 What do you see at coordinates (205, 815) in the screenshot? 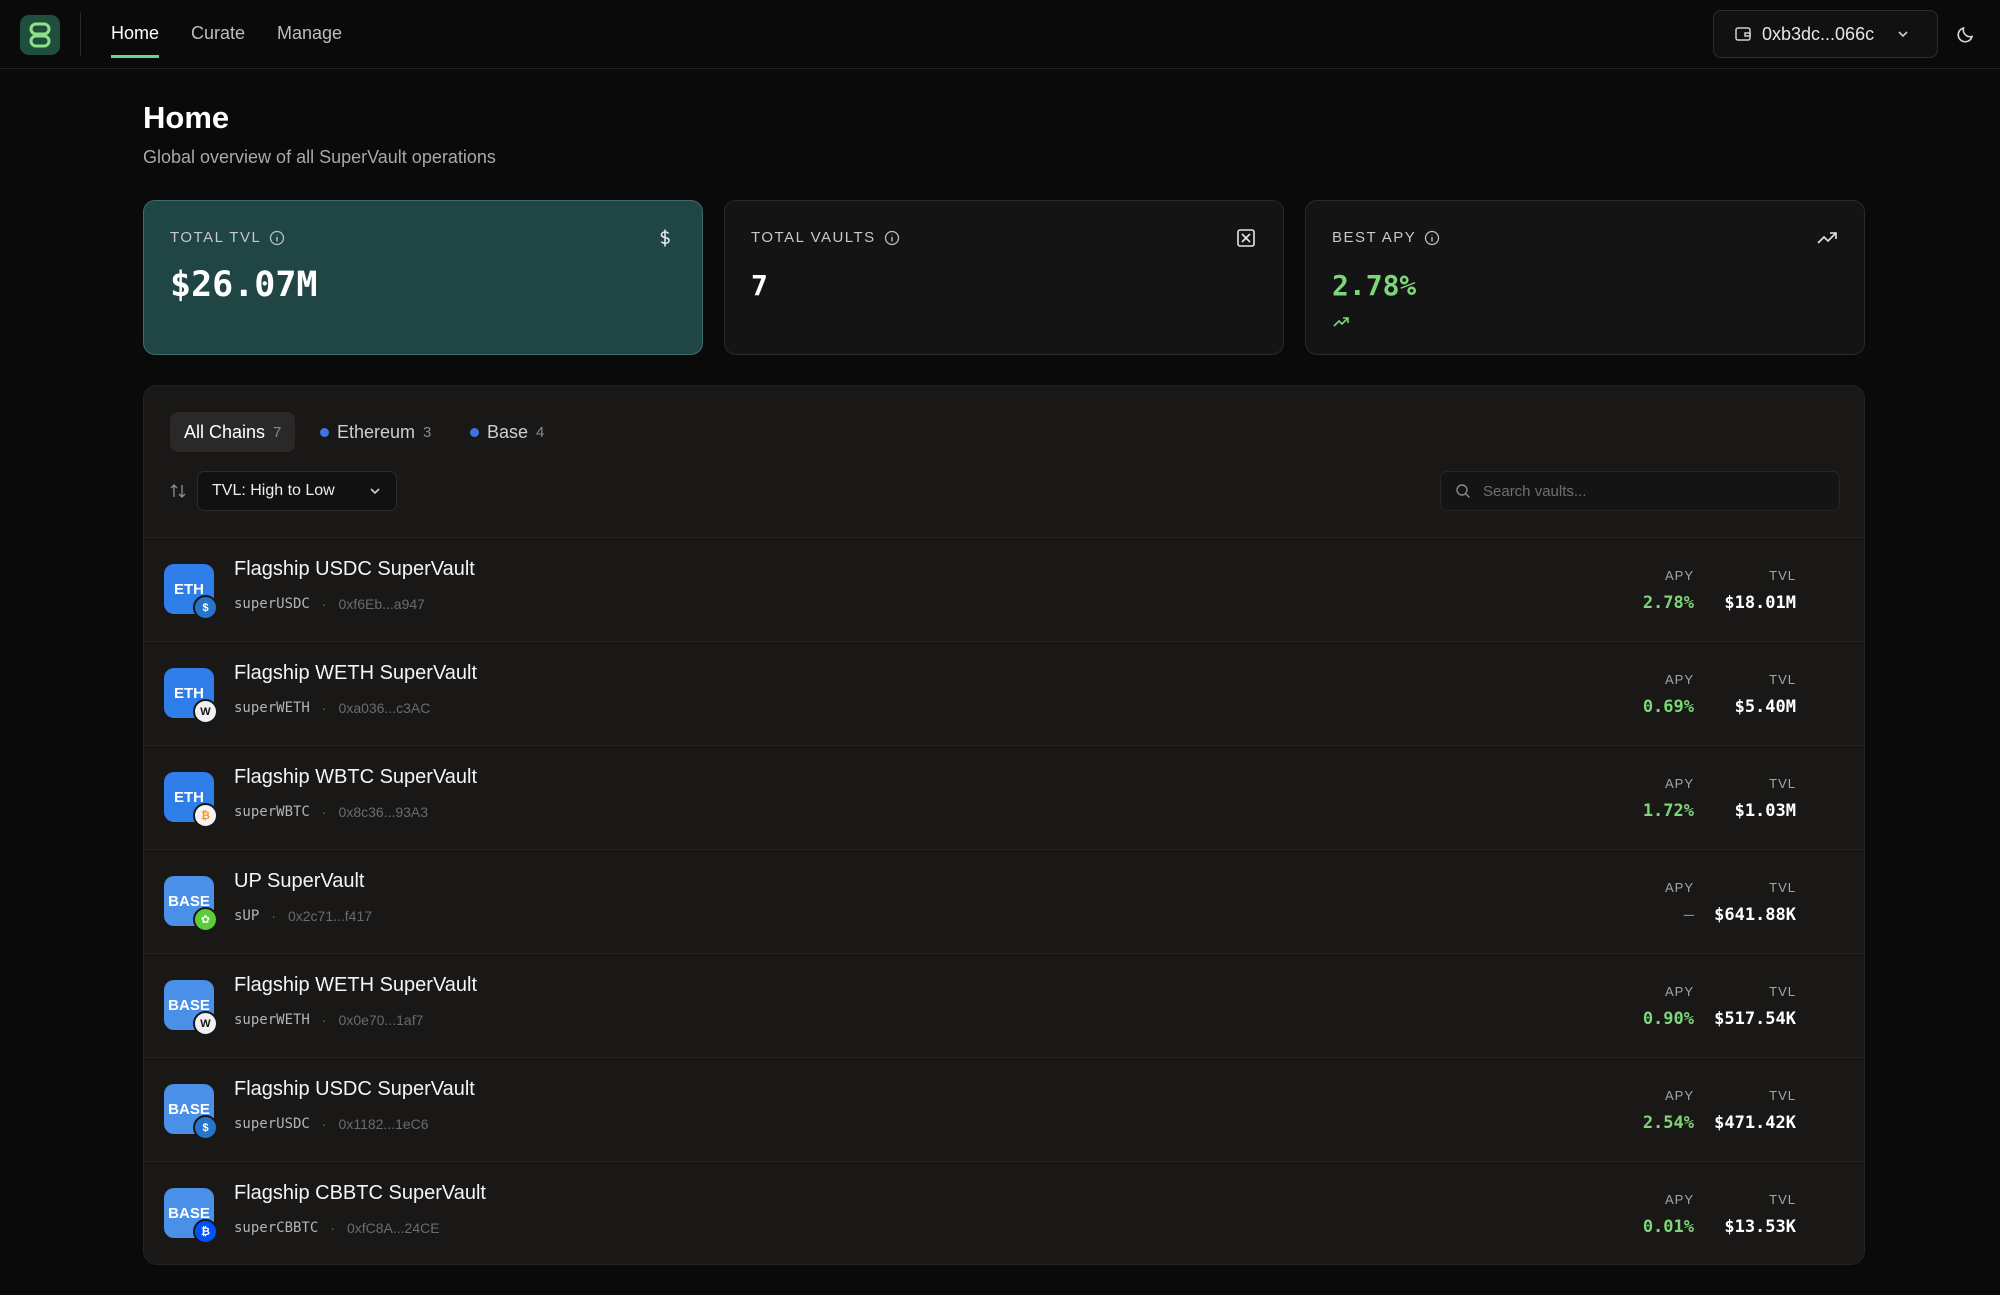
I see `wbtc-icon: ₿` at bounding box center [205, 815].